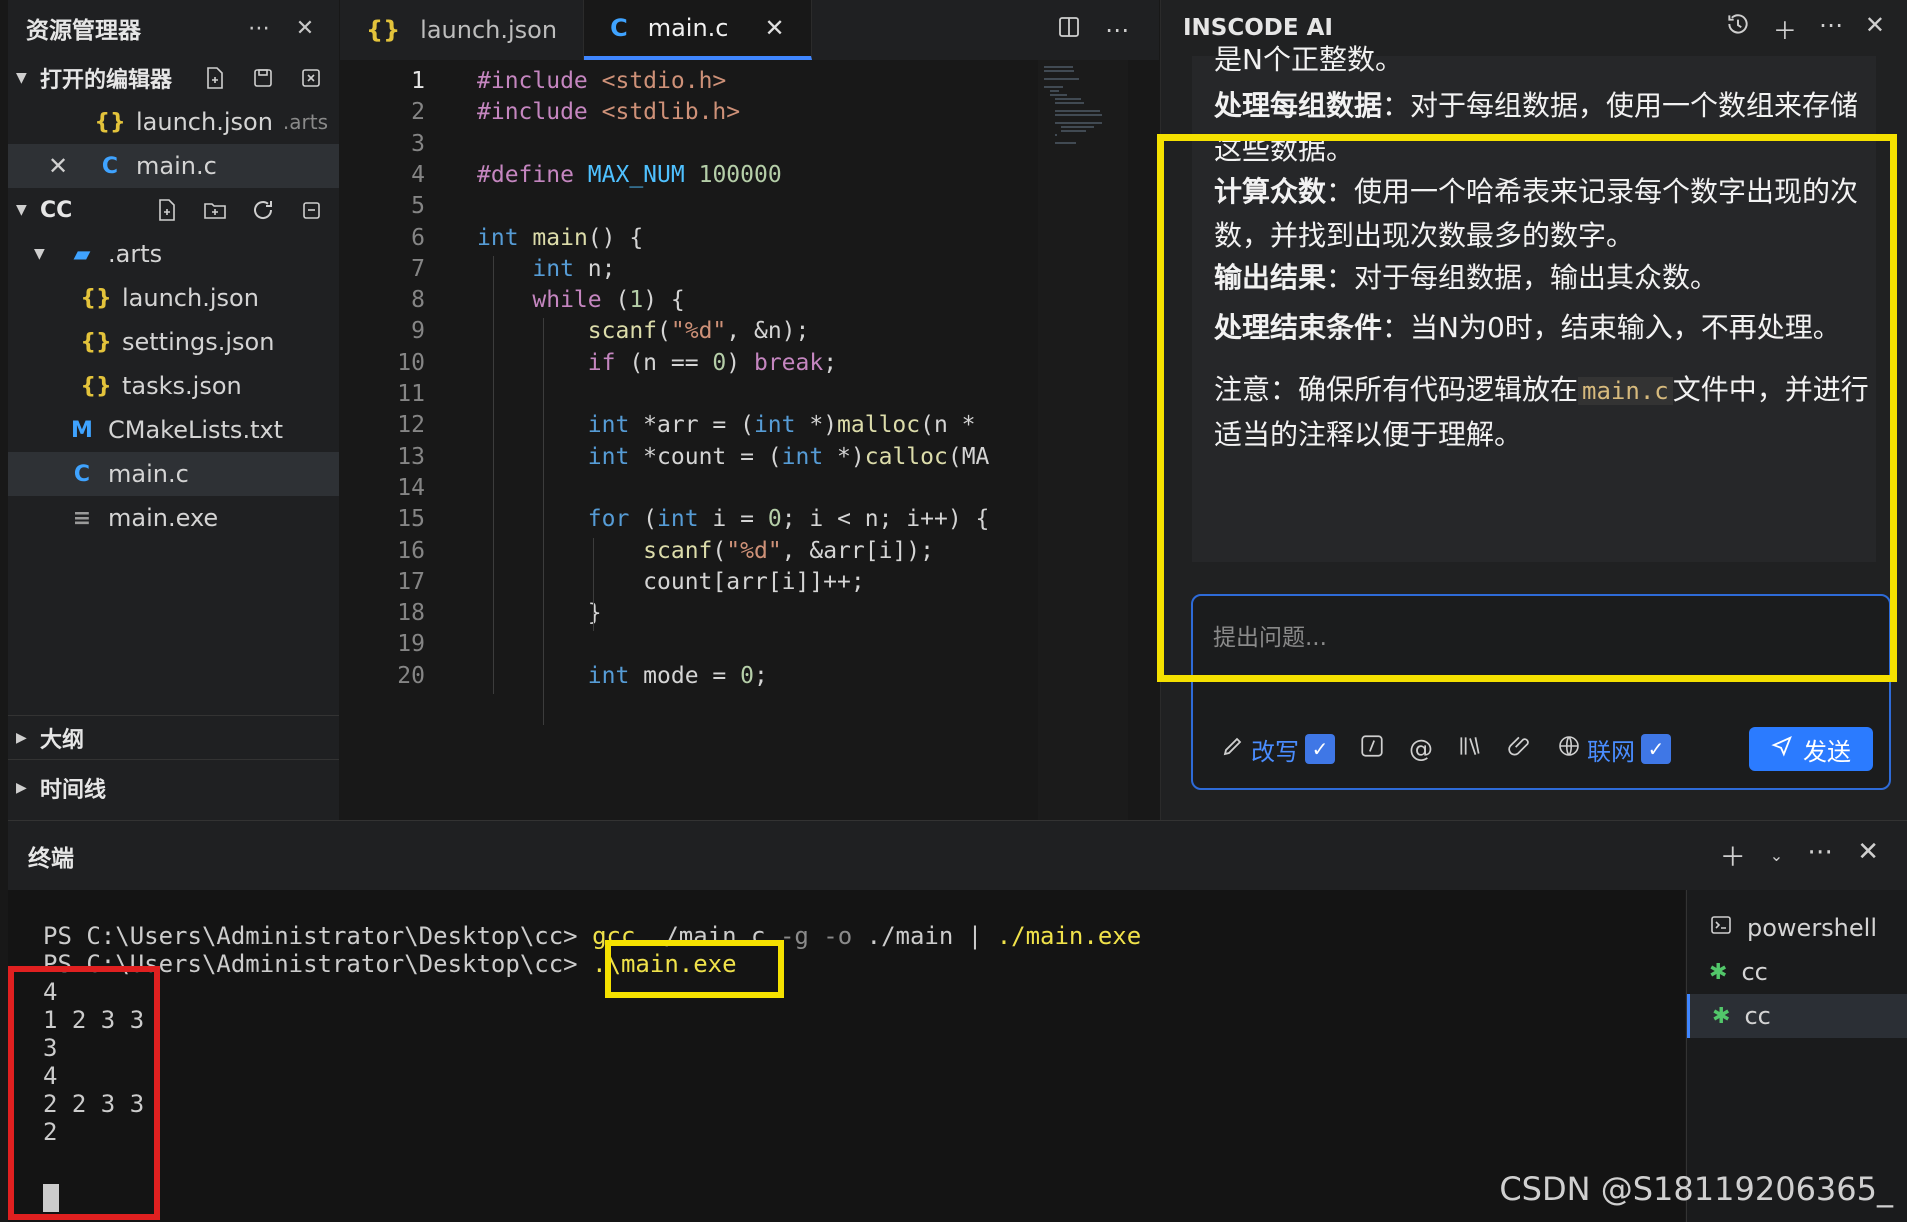 This screenshot has width=1907, height=1222. Describe the element at coordinates (1757, 1016) in the screenshot. I see `session-label: cc` at that location.